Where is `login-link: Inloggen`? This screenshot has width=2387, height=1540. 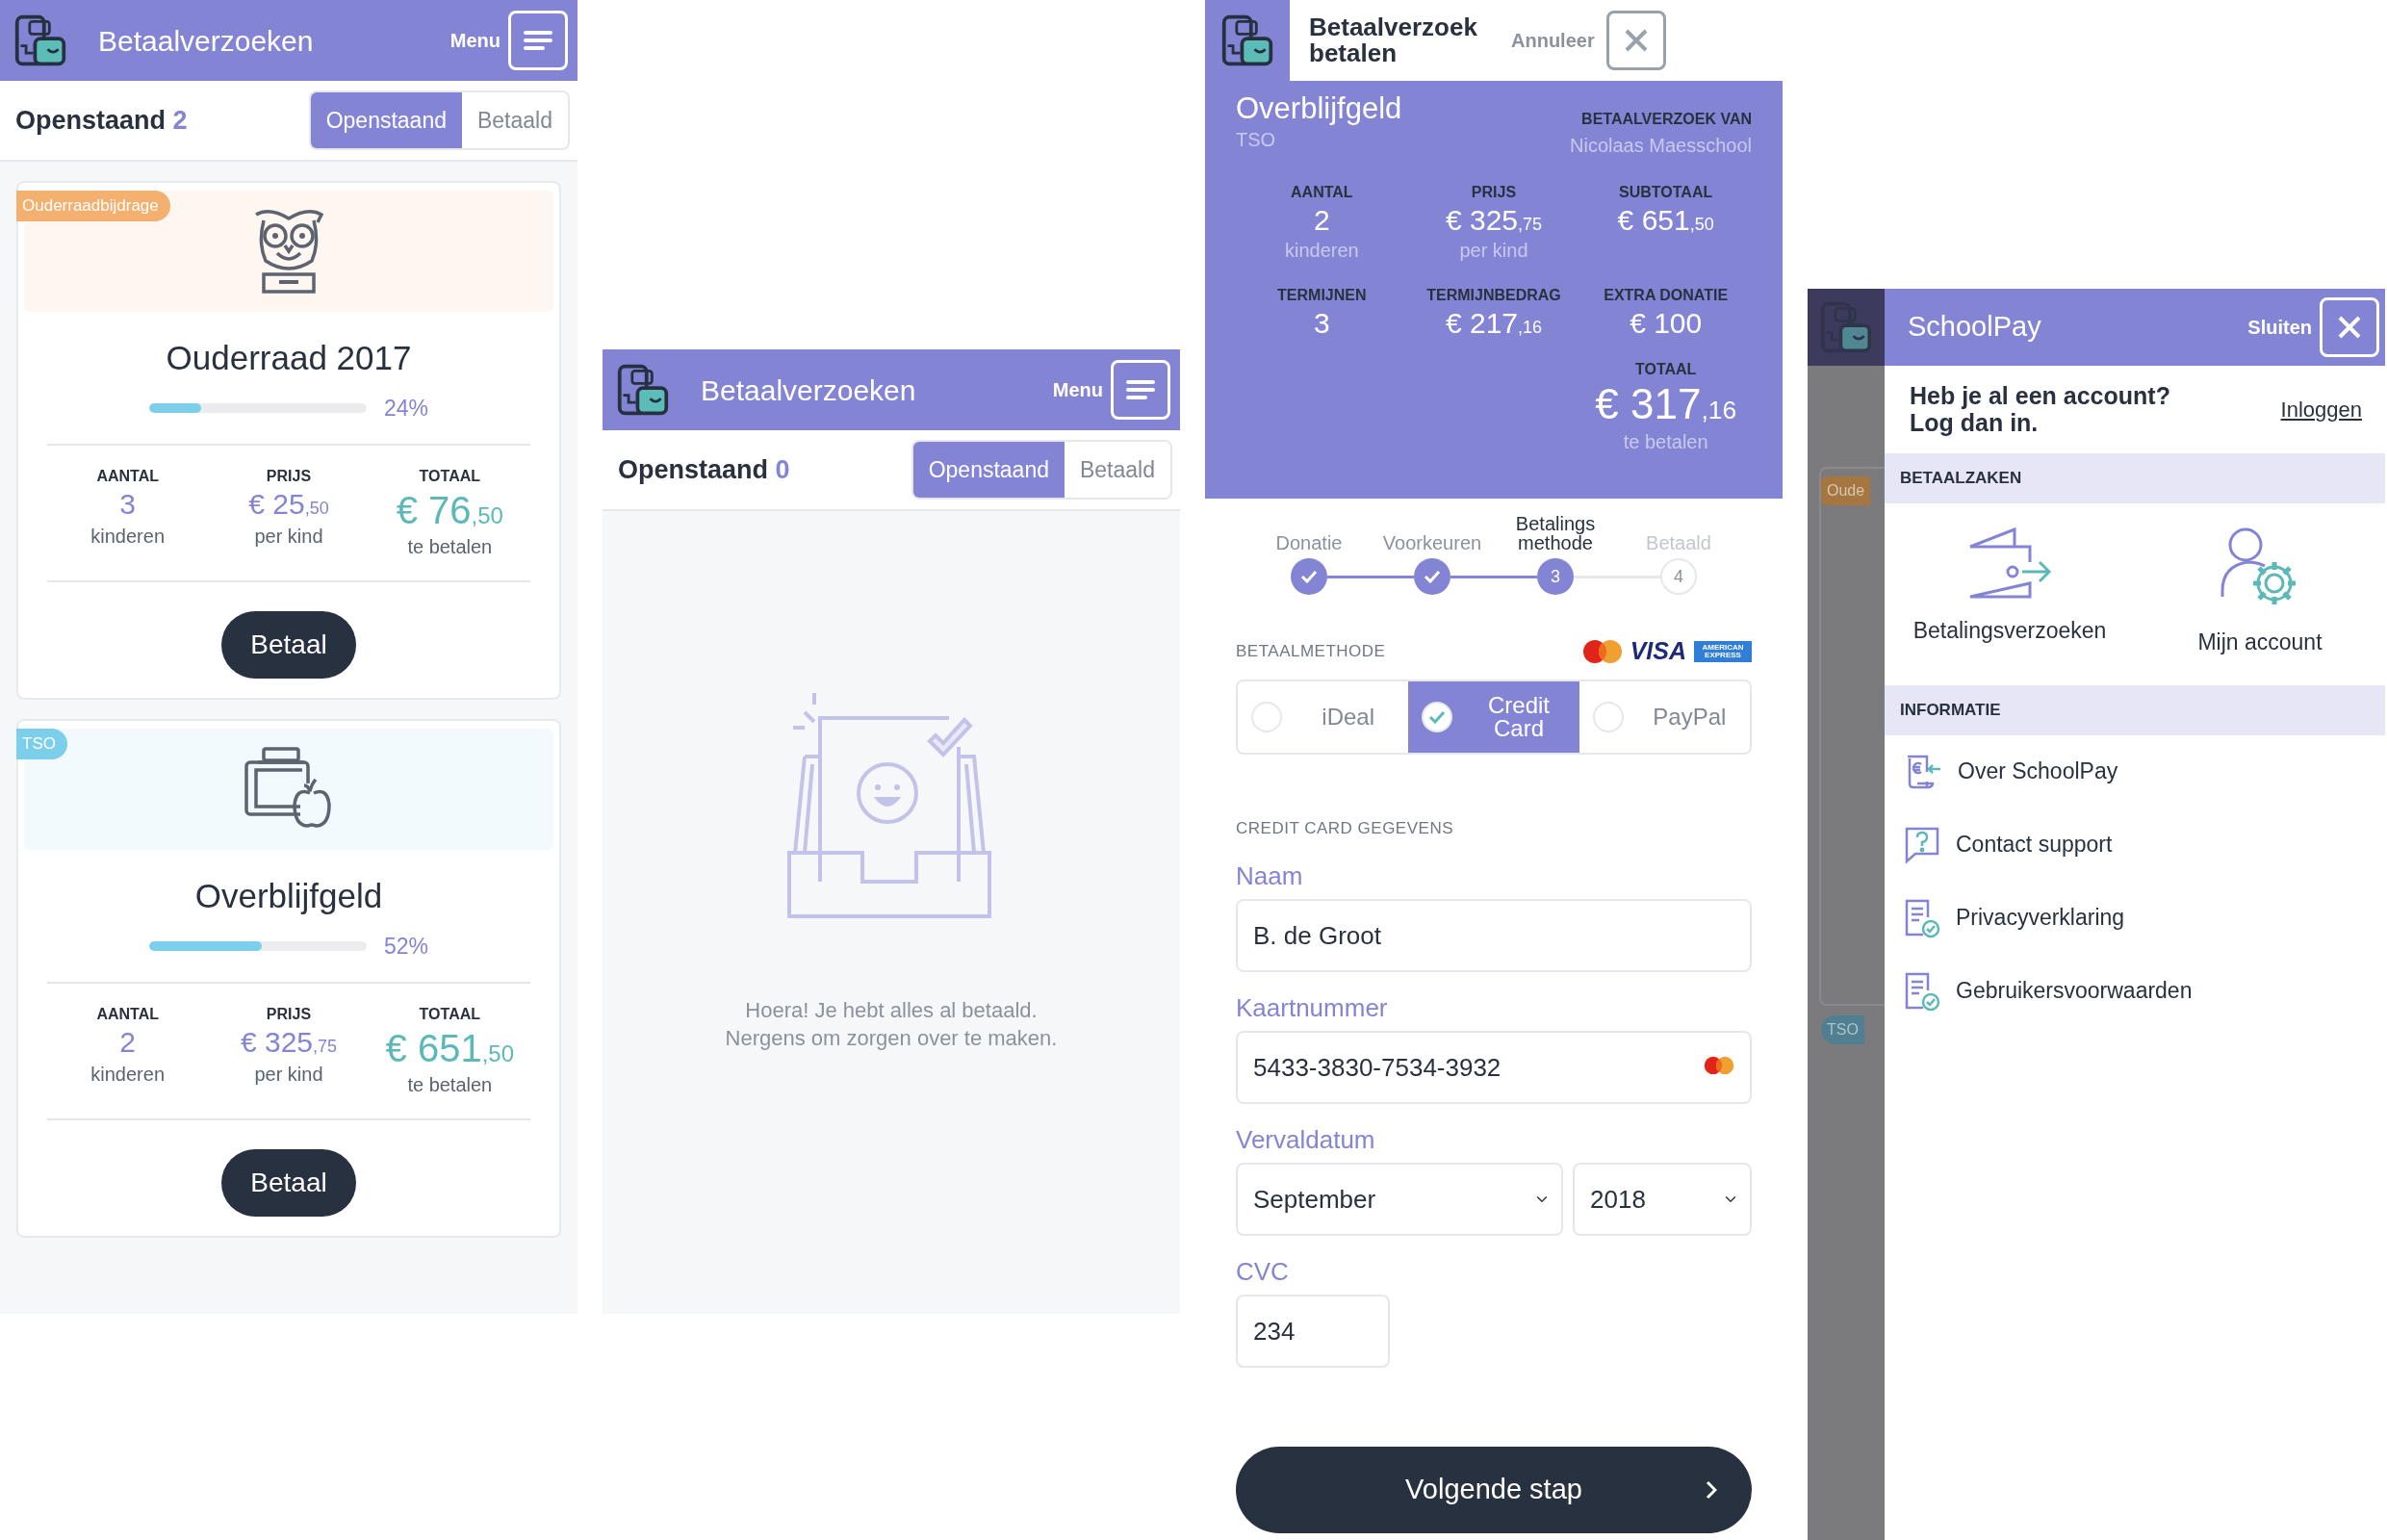
login-link: Inloggen is located at coordinates (2321, 409).